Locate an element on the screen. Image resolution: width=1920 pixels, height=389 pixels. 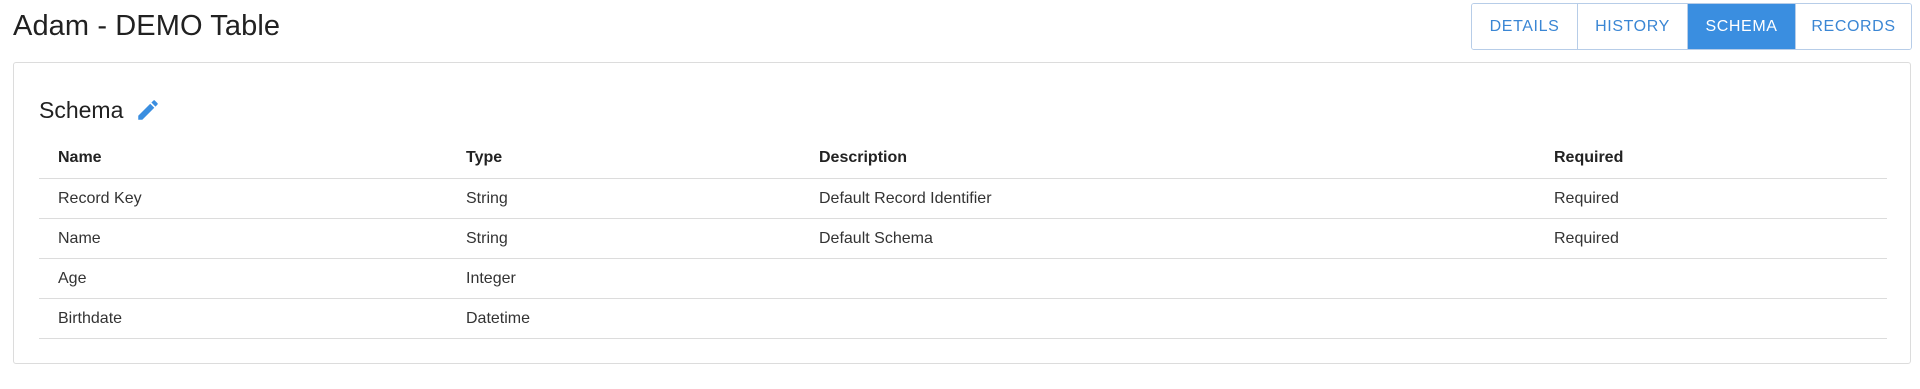
table-header-row: Name Type Description Required is located at coordinates (963, 158).